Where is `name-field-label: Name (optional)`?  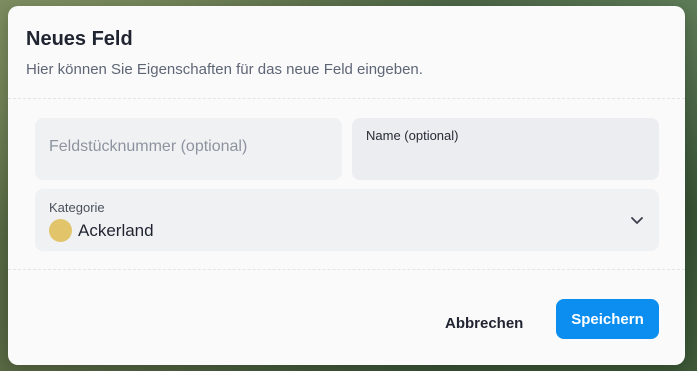 name-field-label: Name (optional) is located at coordinates (412, 135).